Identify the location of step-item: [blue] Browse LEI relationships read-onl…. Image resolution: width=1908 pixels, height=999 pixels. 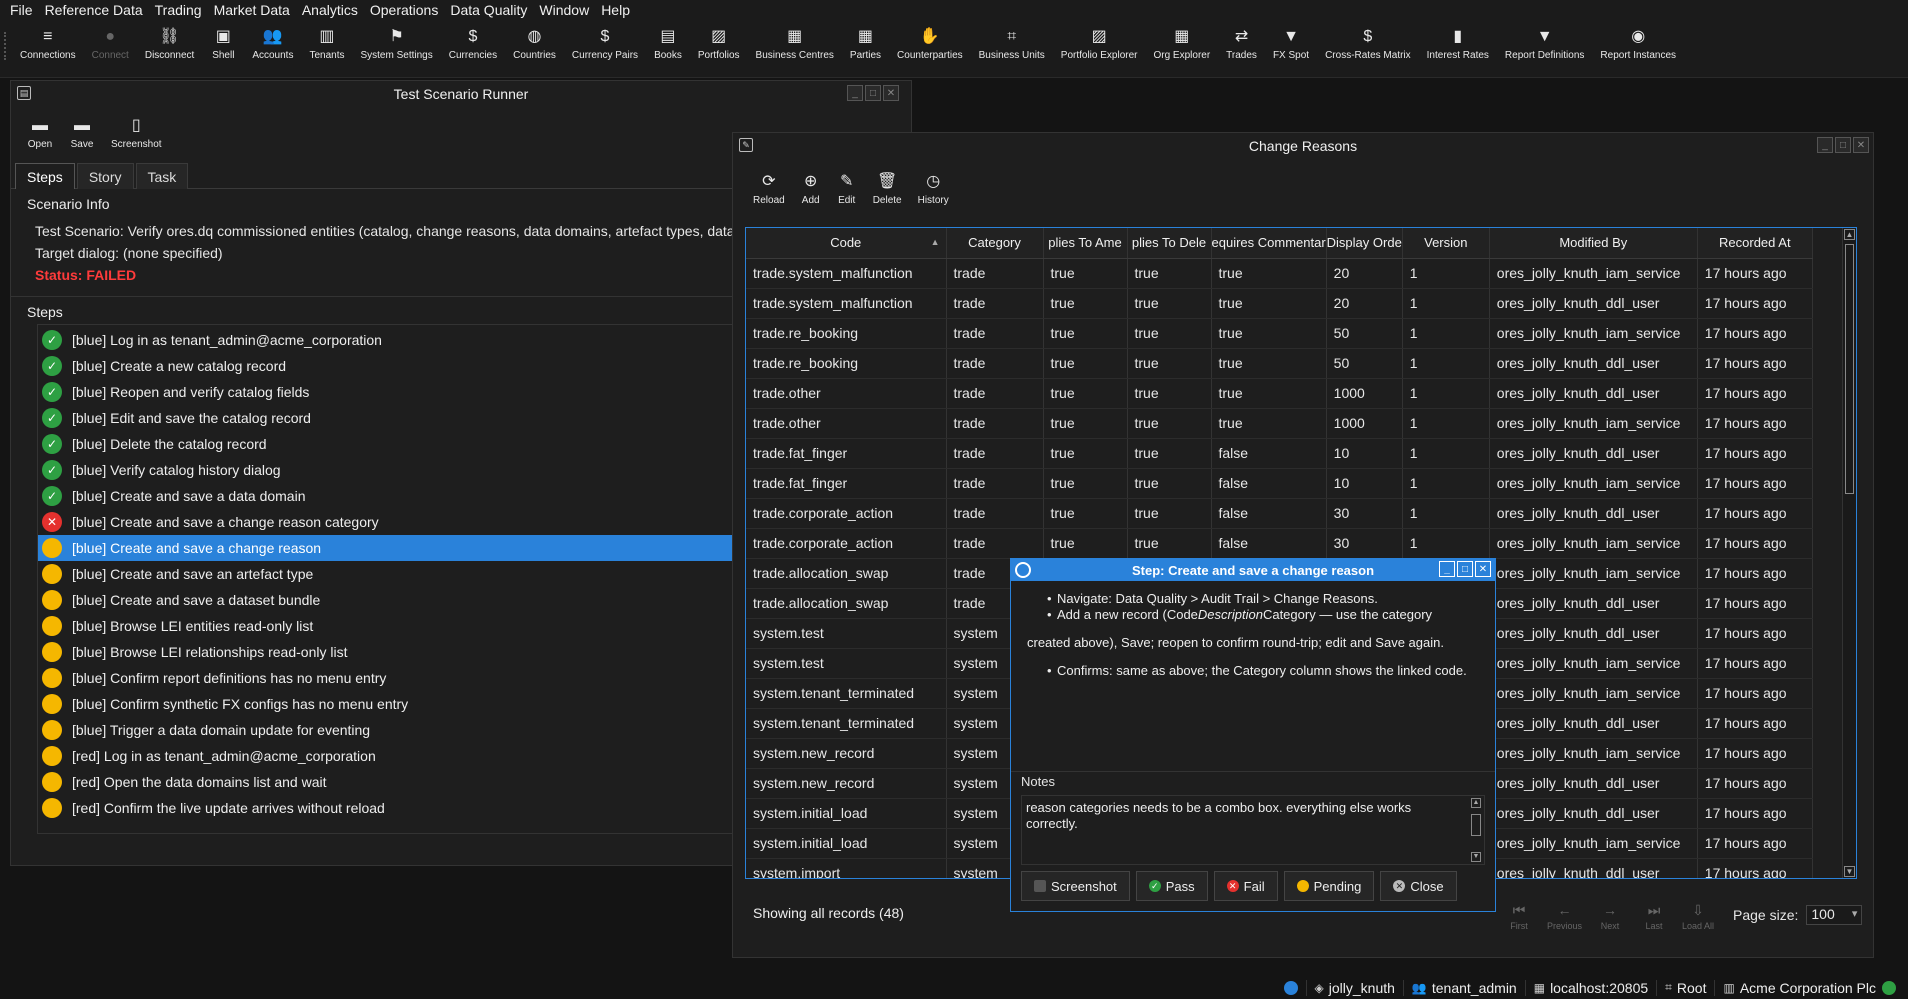
(392, 652).